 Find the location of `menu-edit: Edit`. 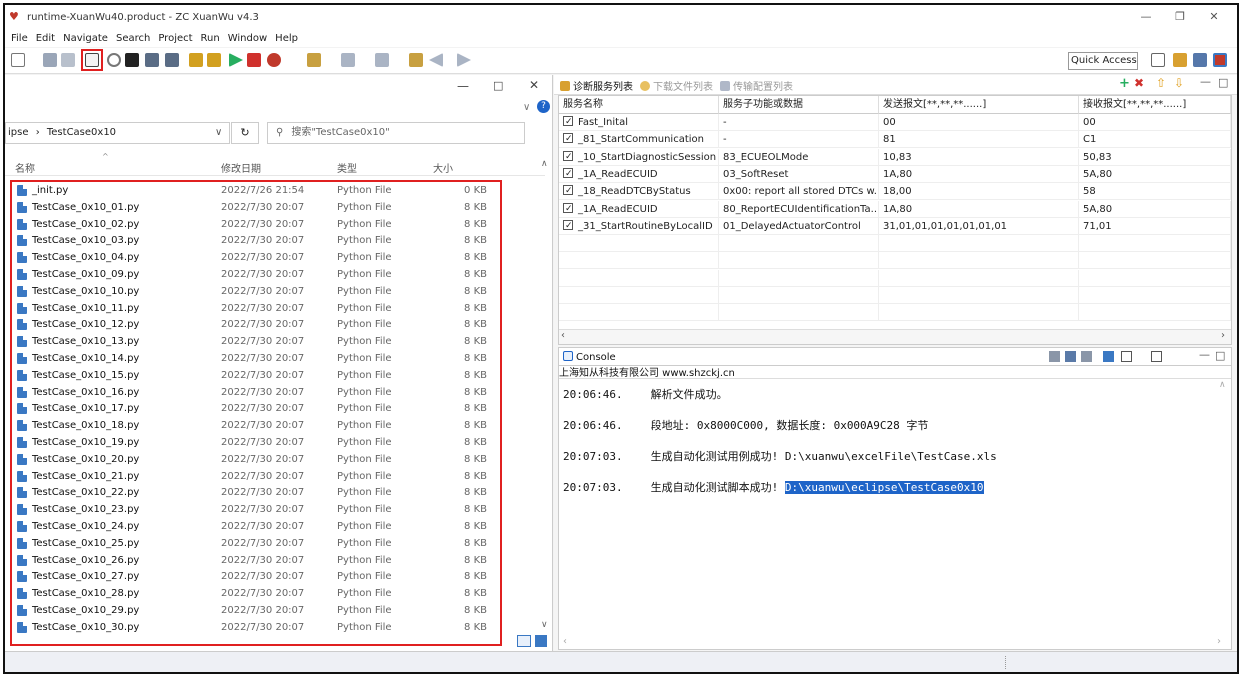

menu-edit: Edit is located at coordinates (45, 38).